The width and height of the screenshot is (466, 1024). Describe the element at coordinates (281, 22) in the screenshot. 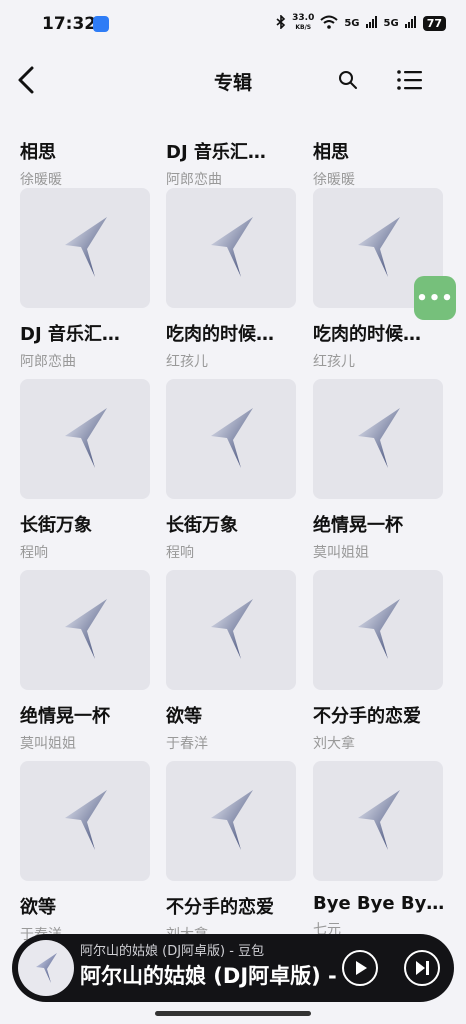

I see `bluetooth-icon` at that location.